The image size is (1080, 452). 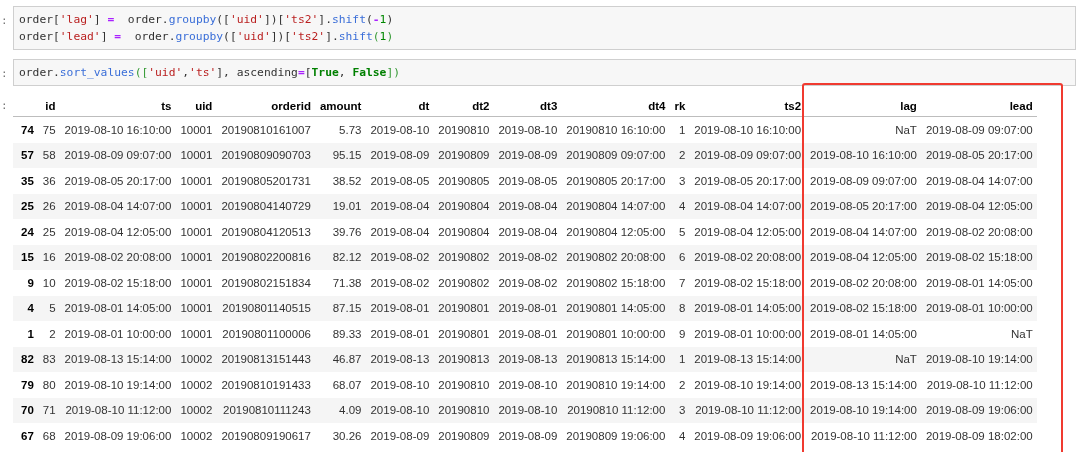 What do you see at coordinates (747, 106) in the screenshot?
I see `column-header: ts2` at bounding box center [747, 106].